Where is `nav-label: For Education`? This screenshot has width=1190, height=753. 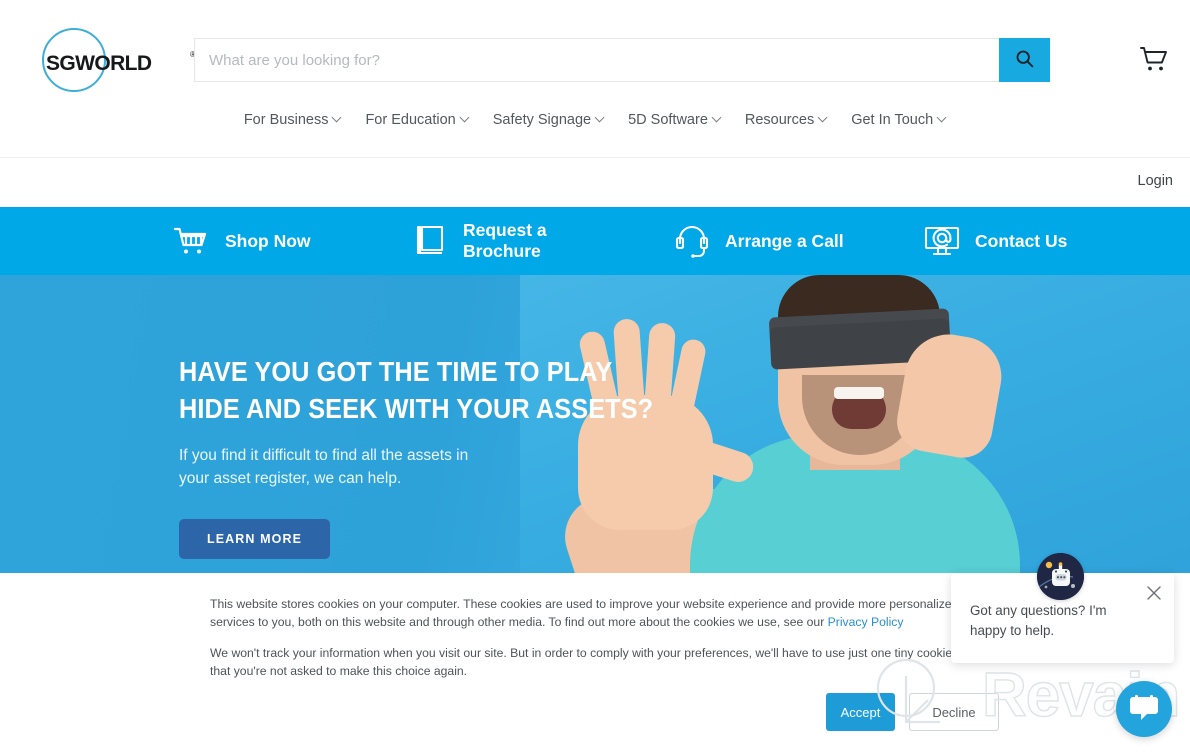
nav-label: For Education is located at coordinates (410, 120).